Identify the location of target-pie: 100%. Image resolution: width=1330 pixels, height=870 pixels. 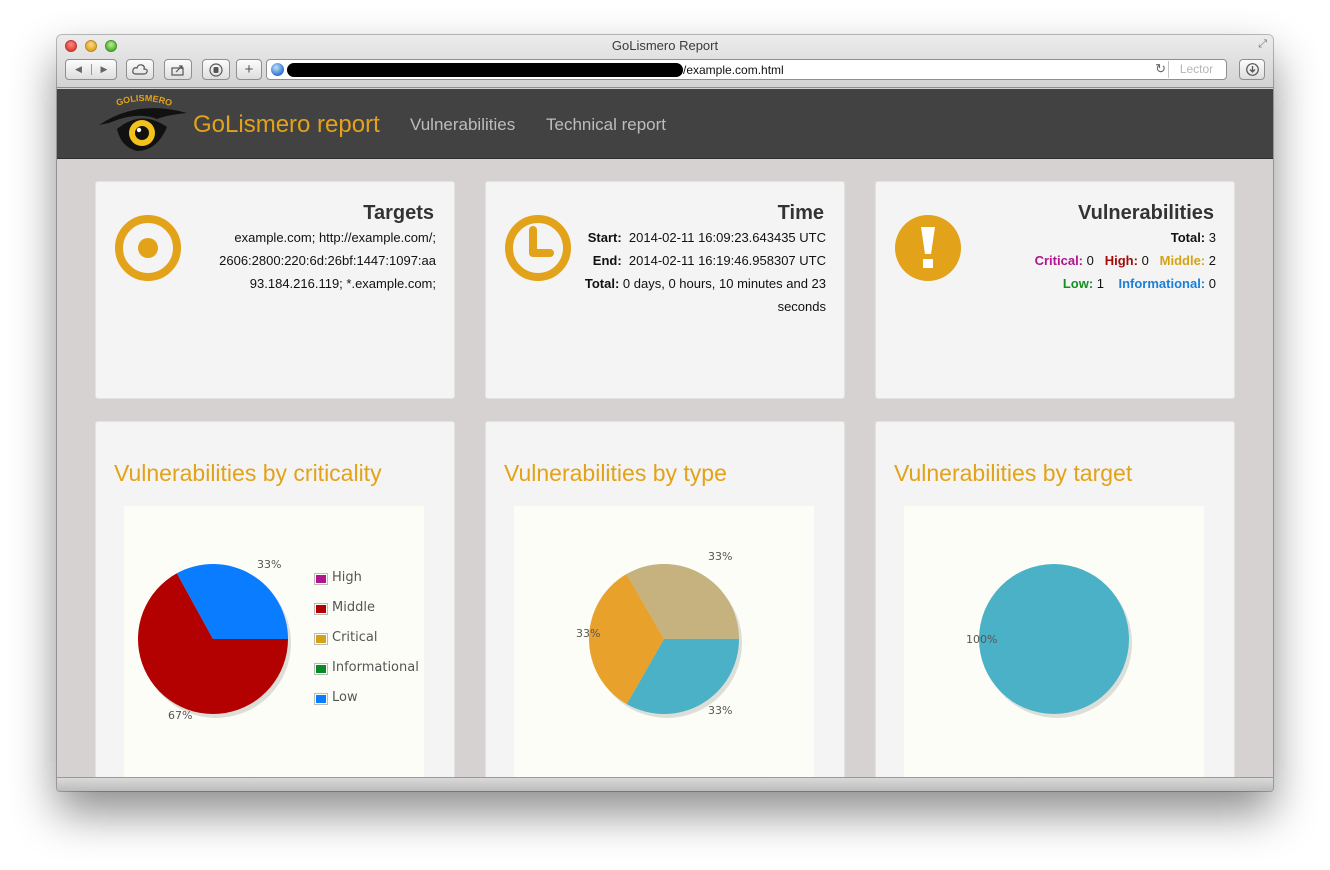
(1049, 641).